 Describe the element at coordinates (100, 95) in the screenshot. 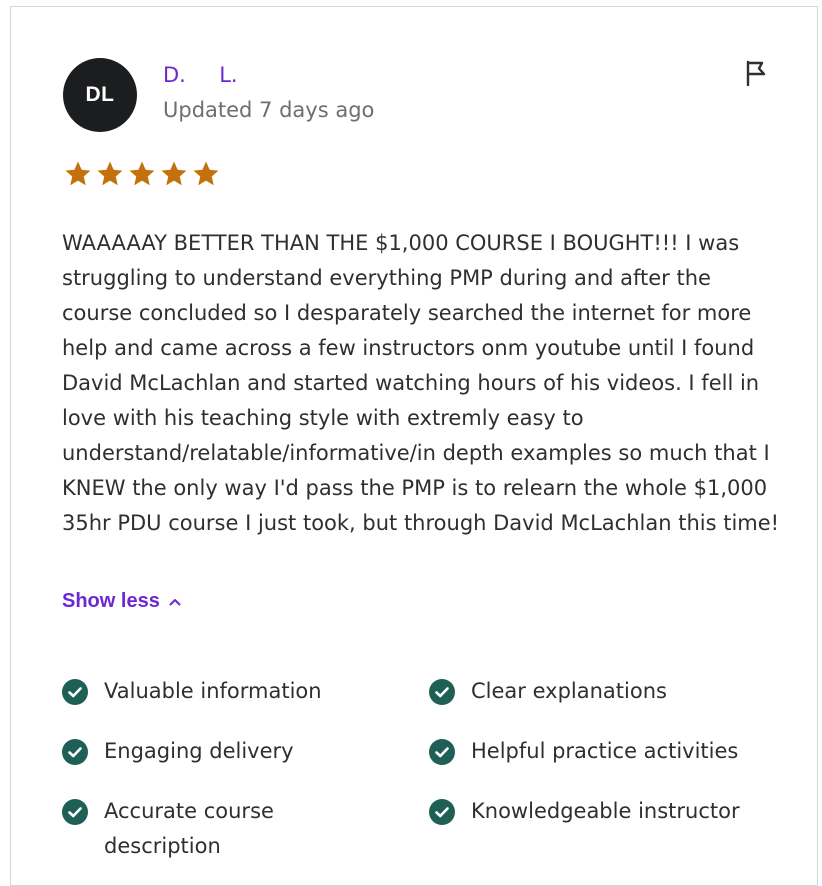

I see `avatar: DL` at that location.